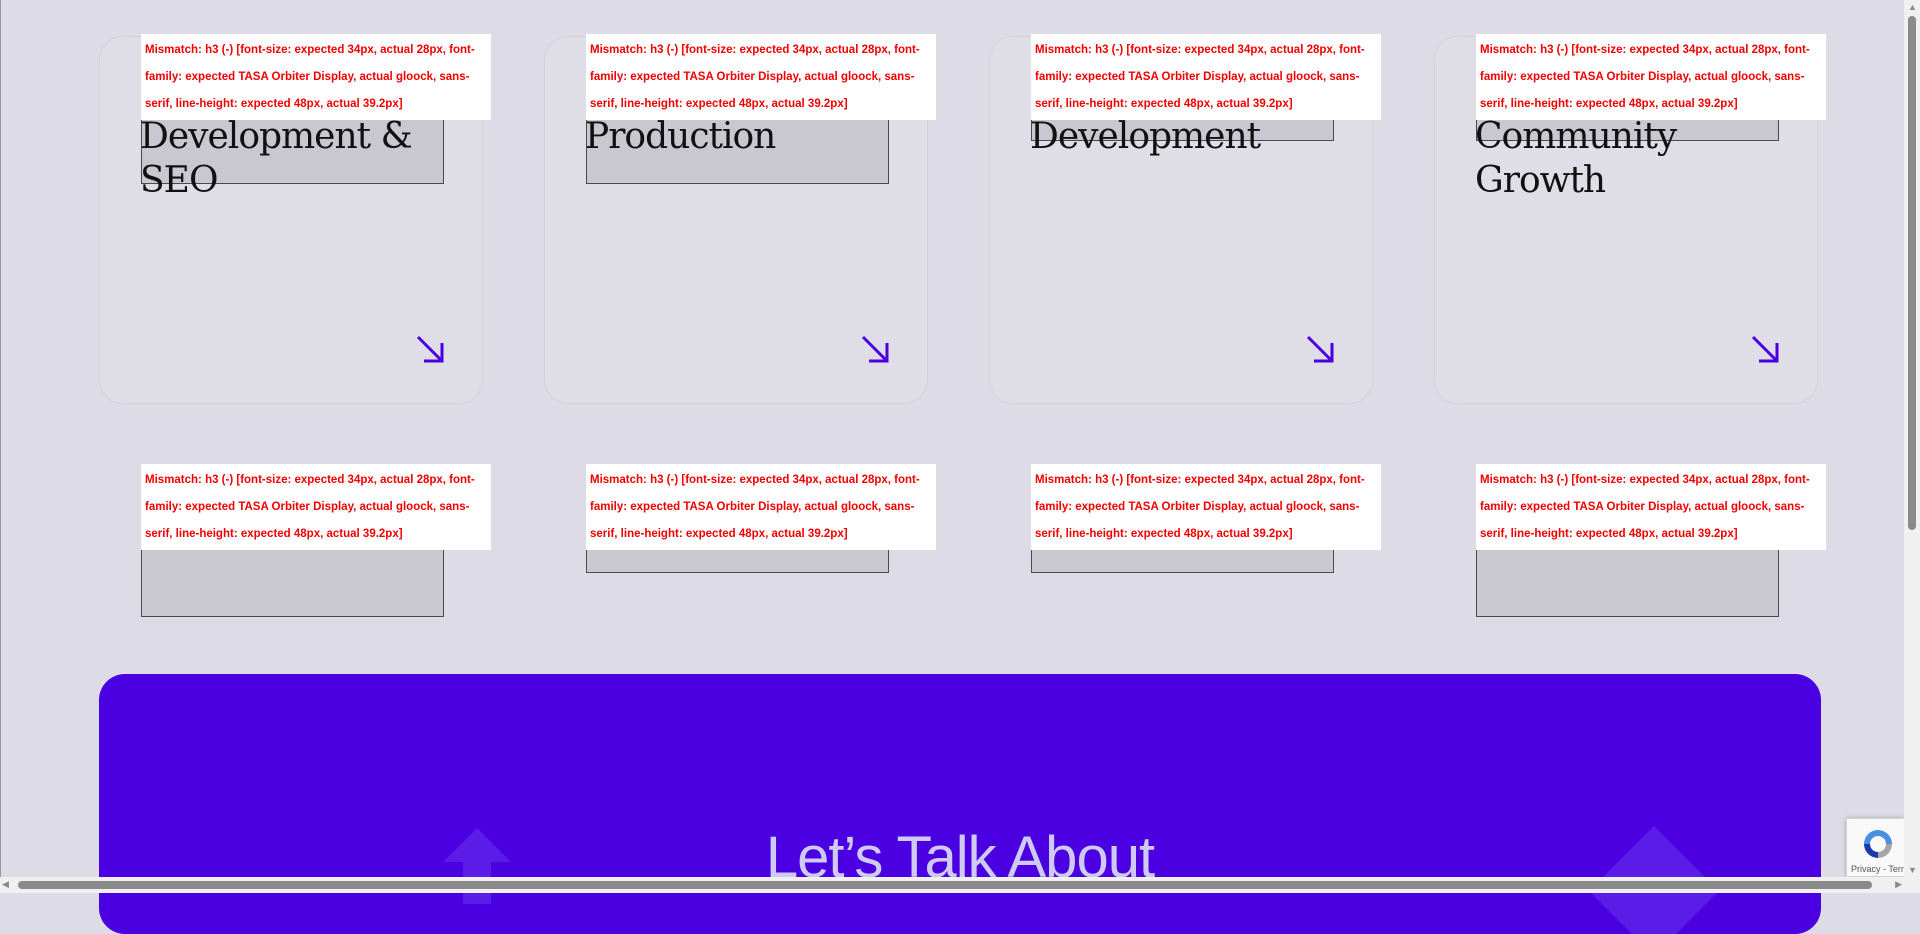 This screenshot has width=1920, height=934. Describe the element at coordinates (0, 446) in the screenshot. I see `page-left-border` at that location.